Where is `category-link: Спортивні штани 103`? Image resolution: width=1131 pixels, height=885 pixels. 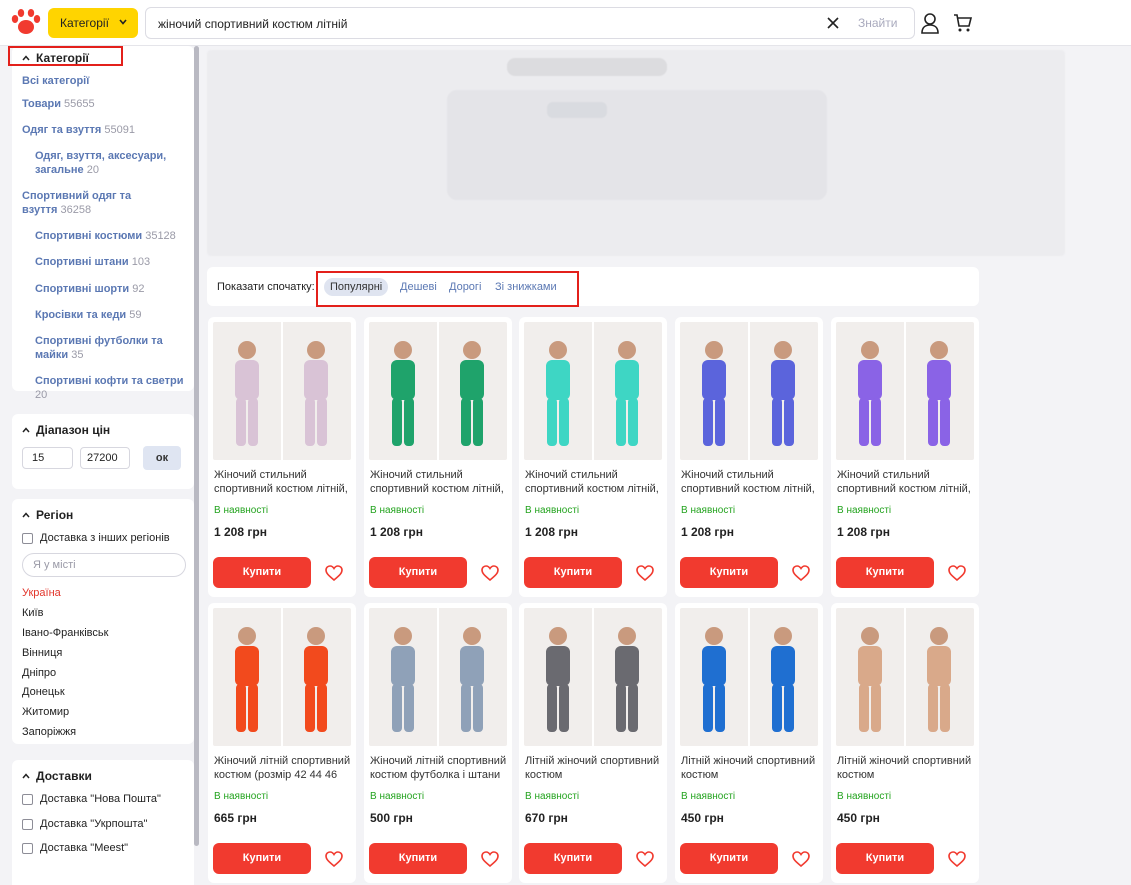 category-link: Спортивні штани 103 is located at coordinates (111, 262).